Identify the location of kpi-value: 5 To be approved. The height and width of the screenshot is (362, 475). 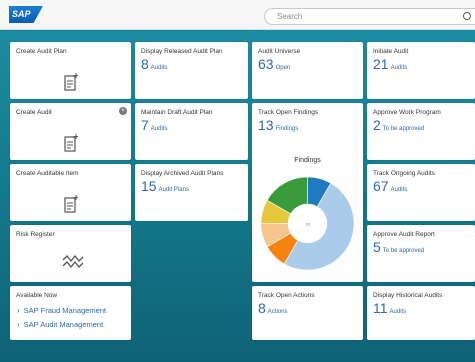
(398, 248).